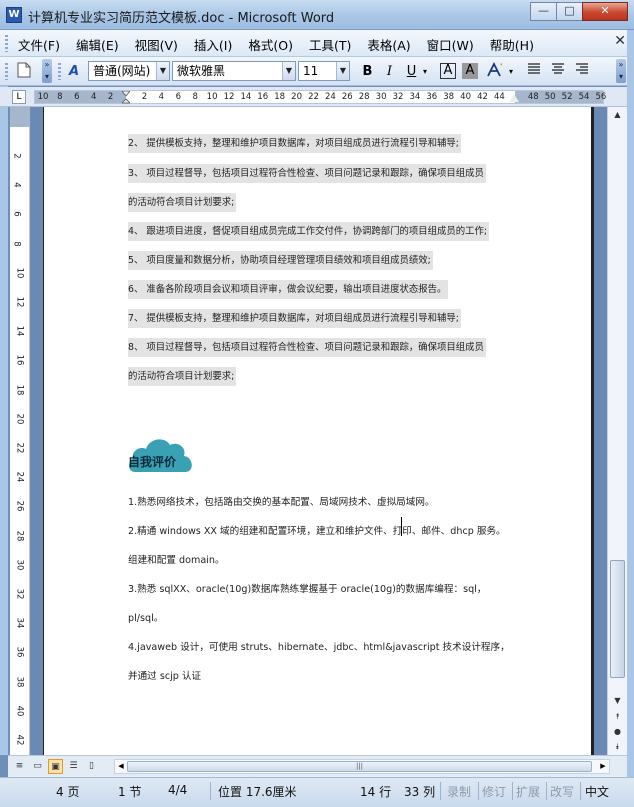 The image size is (634, 807). I want to click on window-title: 计算机专业实习简历范文模板.doc - Microsoft Word, so click(181, 18).